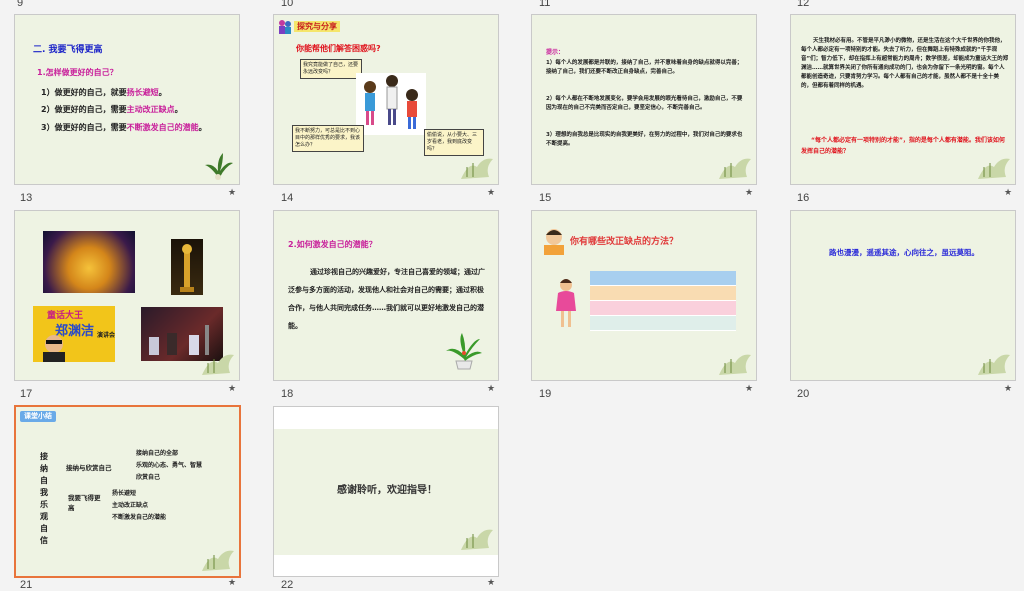 The height and width of the screenshot is (591, 1024). I want to click on slide-number: 13, so click(26, 198).